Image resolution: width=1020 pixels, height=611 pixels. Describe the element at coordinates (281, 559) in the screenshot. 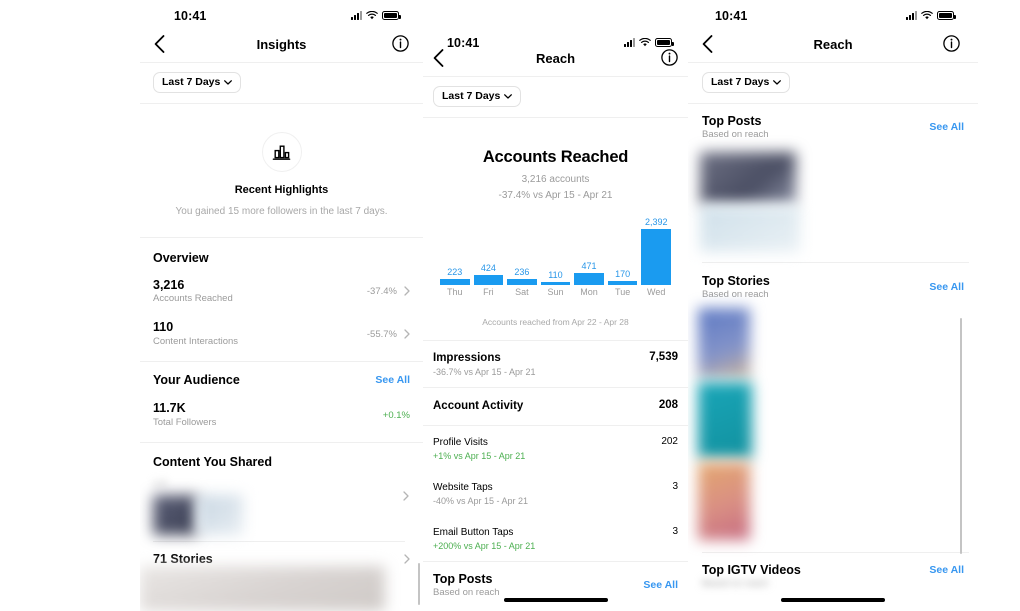

I see `content-row-stories: 71 Stories` at that location.